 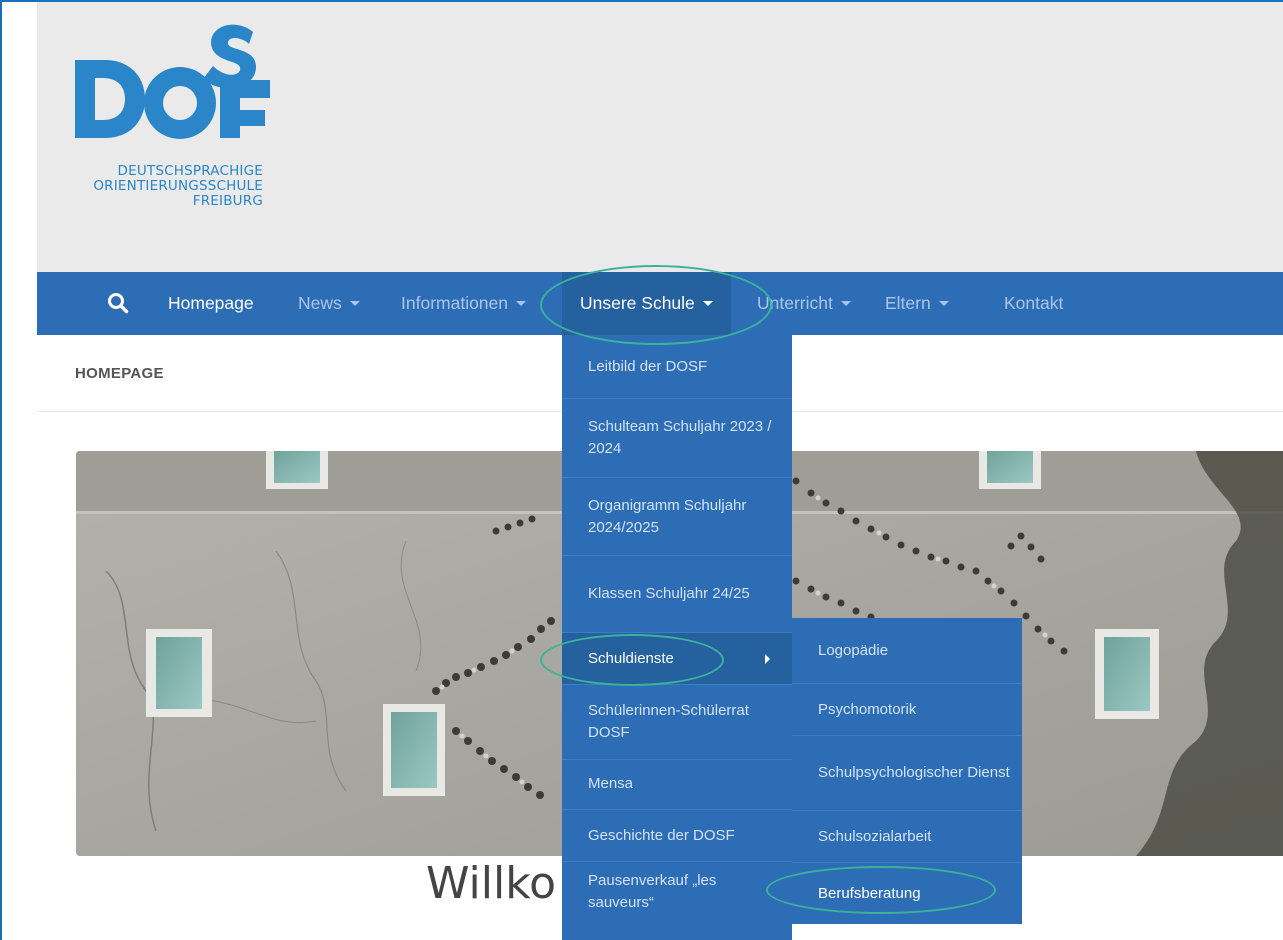 I want to click on nav-label-informationen: Informationen, so click(x=455, y=303).